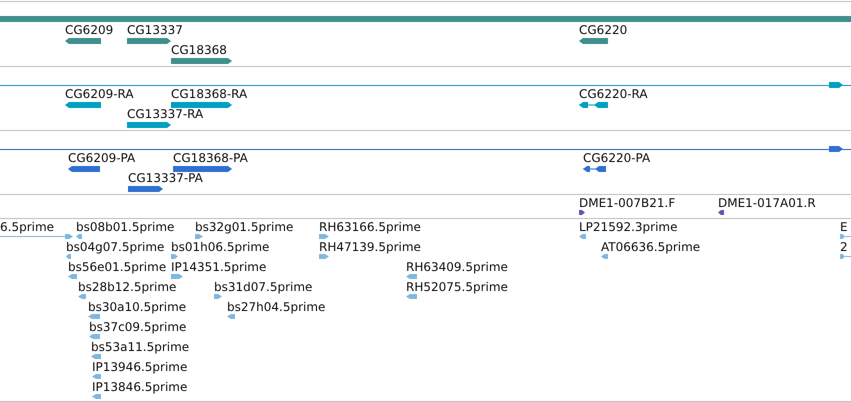 The image size is (851, 402). I want to click on feature-label: CG18368, so click(199, 50).